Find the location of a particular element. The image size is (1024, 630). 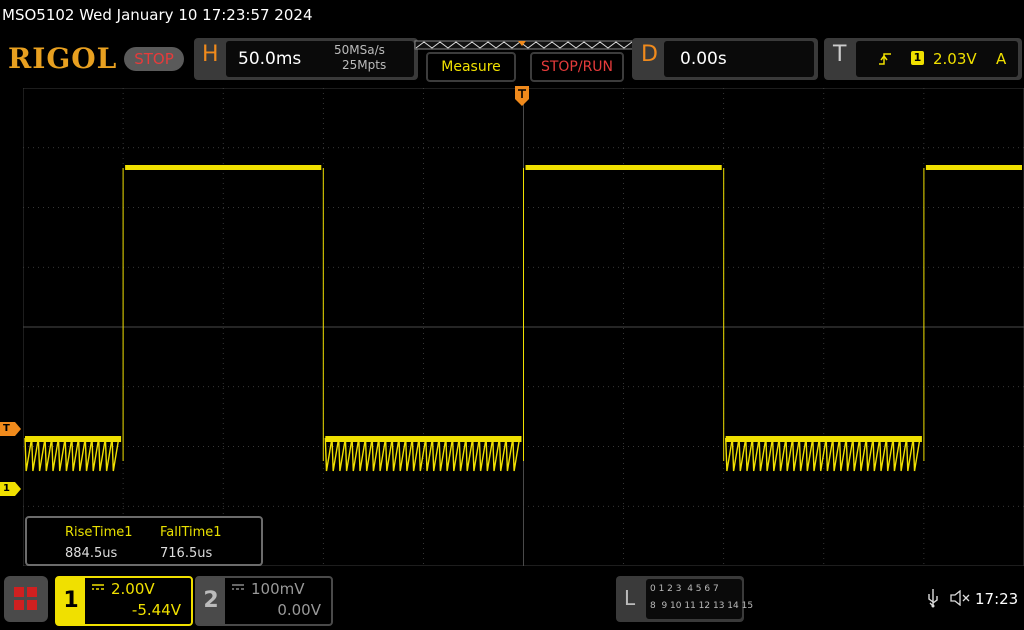

grid-menu-icon is located at coordinates (25, 598).